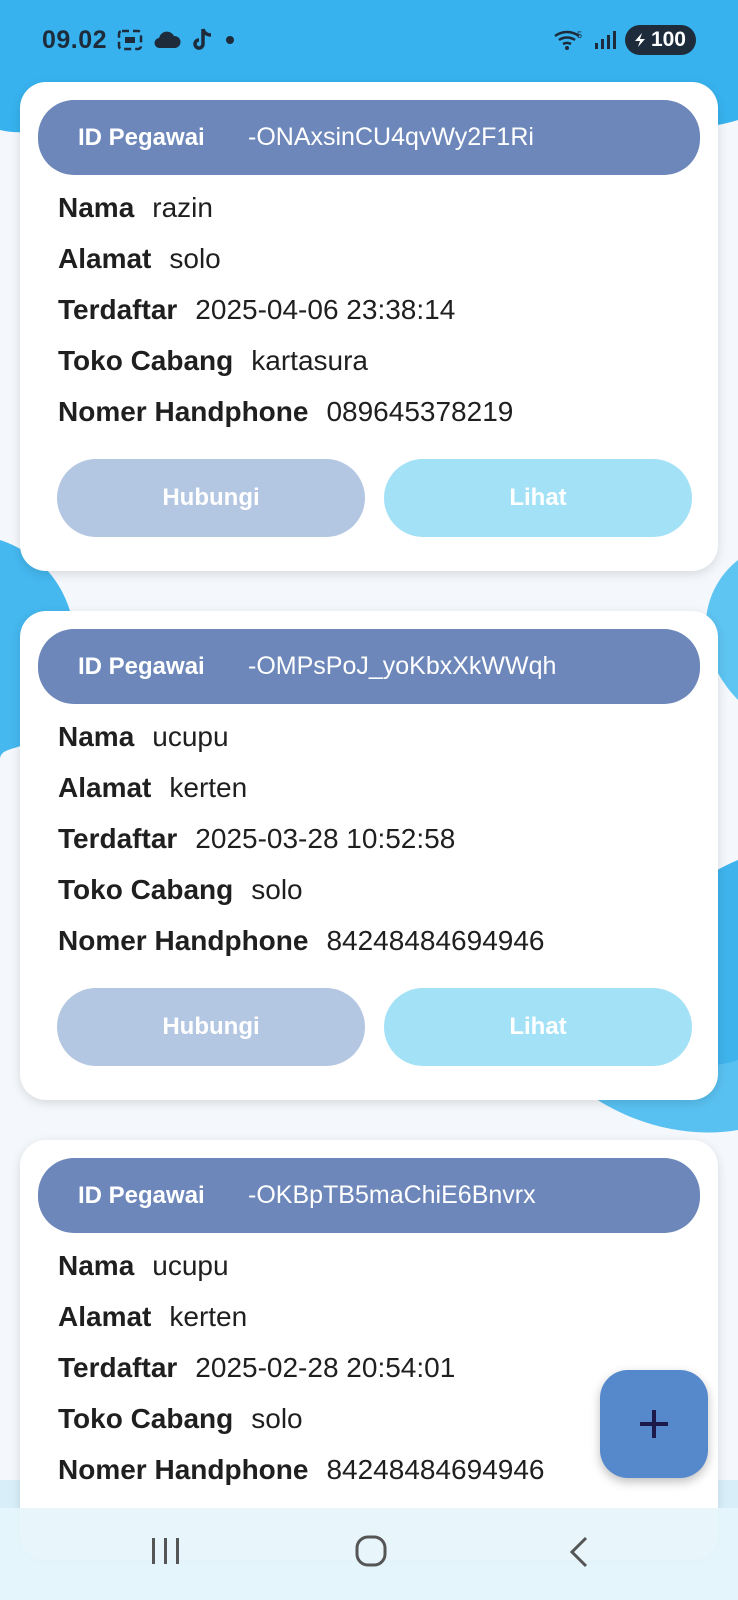  I want to click on detail-row-nama: Nama razin, so click(285, 207).